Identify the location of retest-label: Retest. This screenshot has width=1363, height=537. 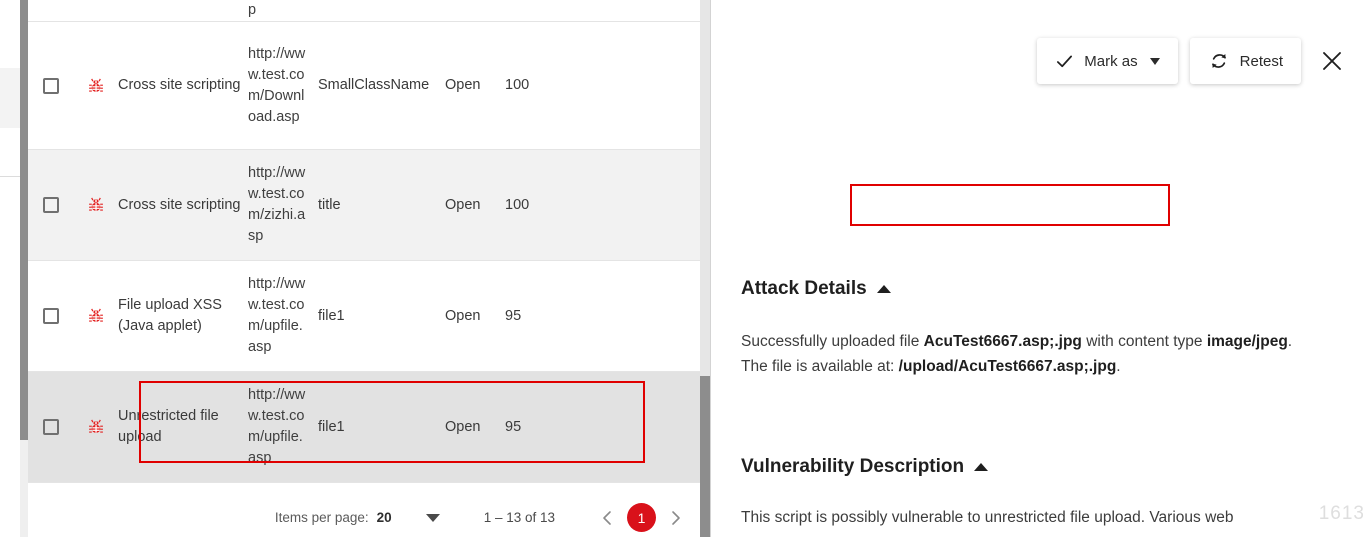
(1261, 61).